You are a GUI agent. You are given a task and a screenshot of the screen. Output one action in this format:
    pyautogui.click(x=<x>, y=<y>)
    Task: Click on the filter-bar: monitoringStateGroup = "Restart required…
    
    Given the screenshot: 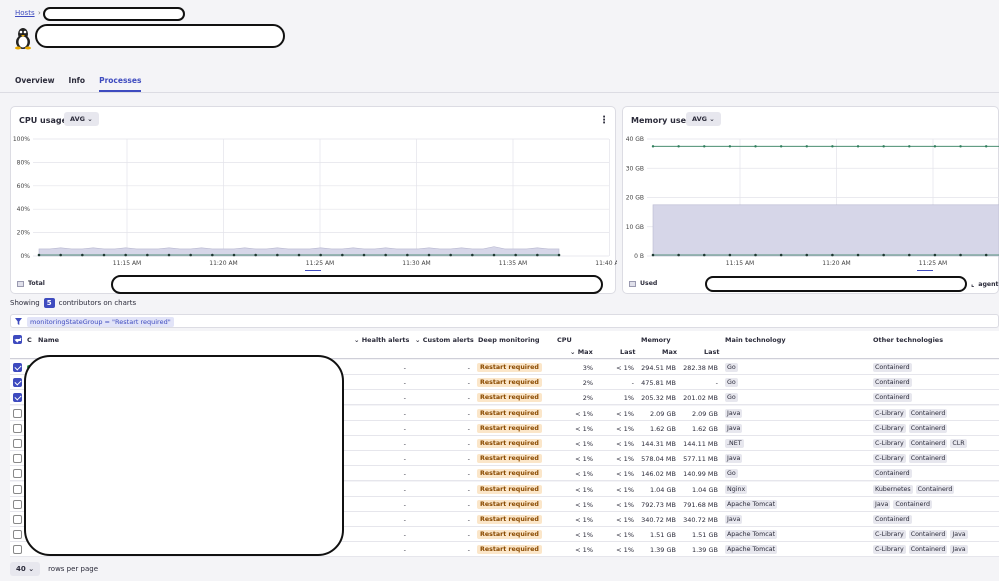 What is the action you would take?
    pyautogui.click(x=504, y=321)
    